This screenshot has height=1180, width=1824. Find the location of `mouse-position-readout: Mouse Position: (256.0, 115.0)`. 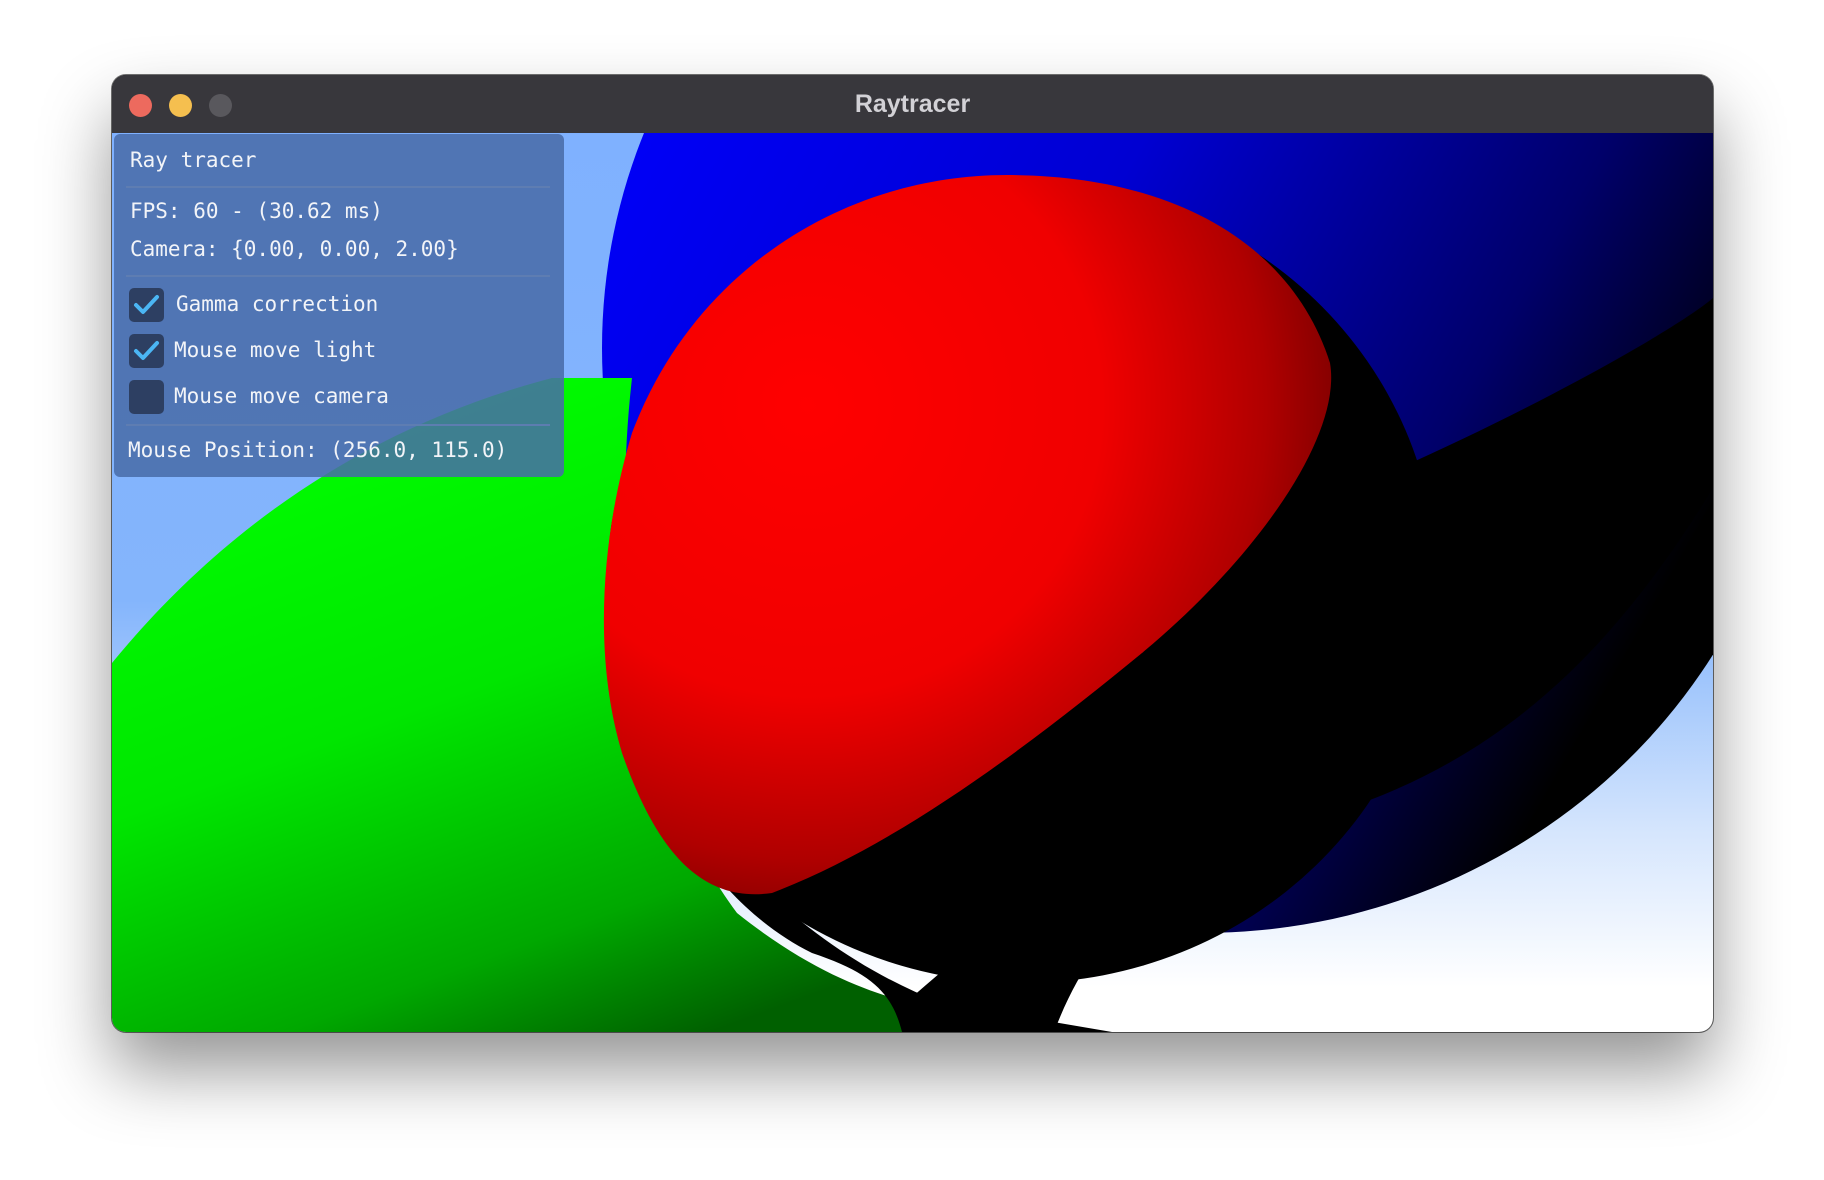

mouse-position-readout: Mouse Position: (256.0, 115.0) is located at coordinates (318, 450).